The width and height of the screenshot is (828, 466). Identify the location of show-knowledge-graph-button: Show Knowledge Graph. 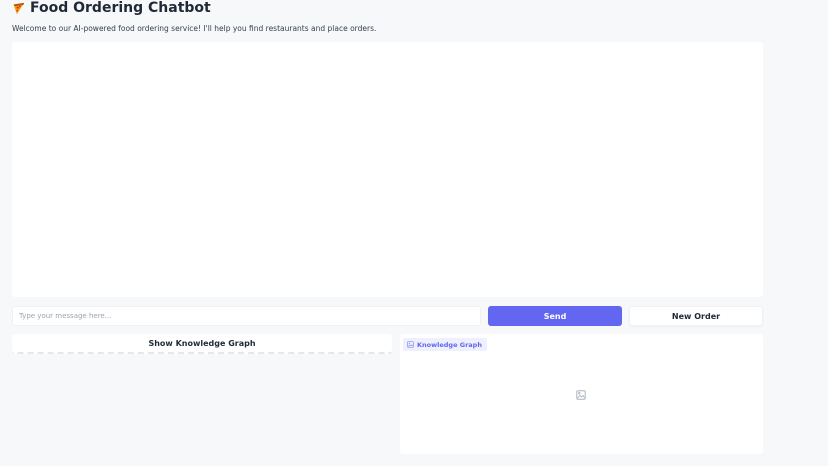
(202, 344).